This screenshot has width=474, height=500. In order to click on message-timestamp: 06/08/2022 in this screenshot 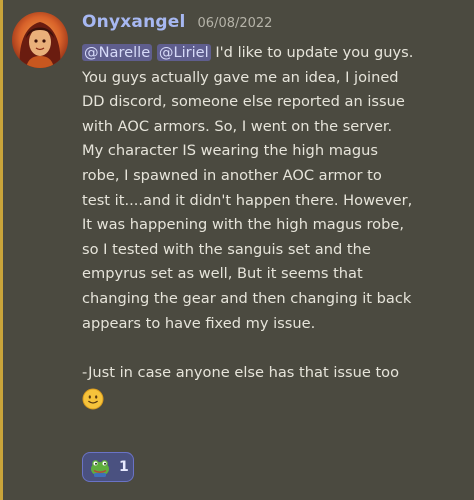, I will do `click(235, 23)`.